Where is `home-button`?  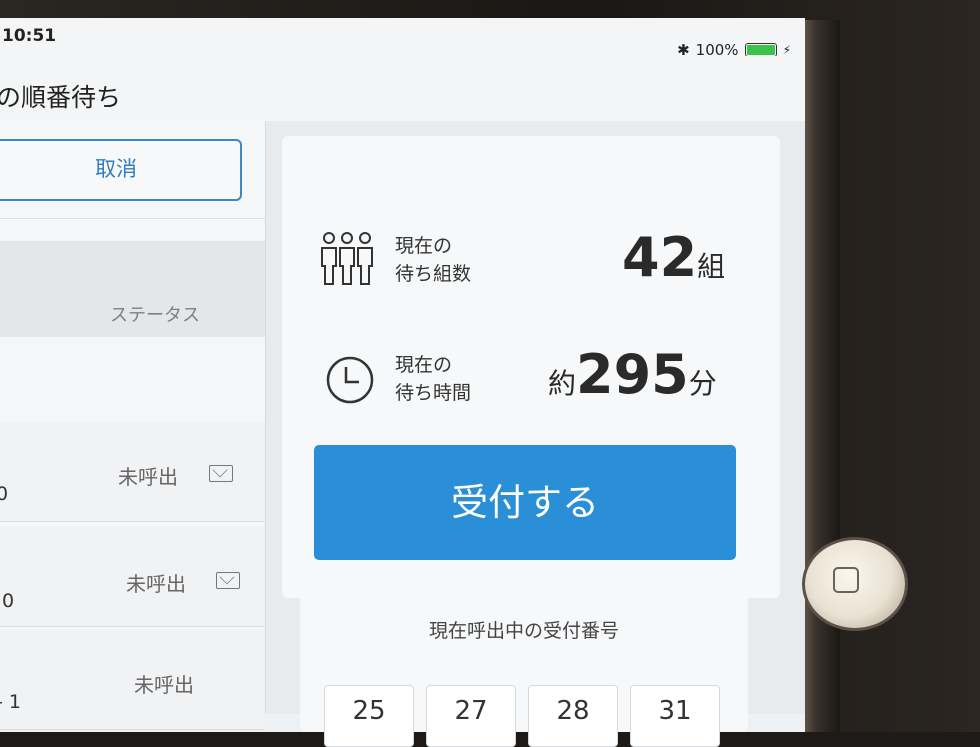 home-button is located at coordinates (855, 584).